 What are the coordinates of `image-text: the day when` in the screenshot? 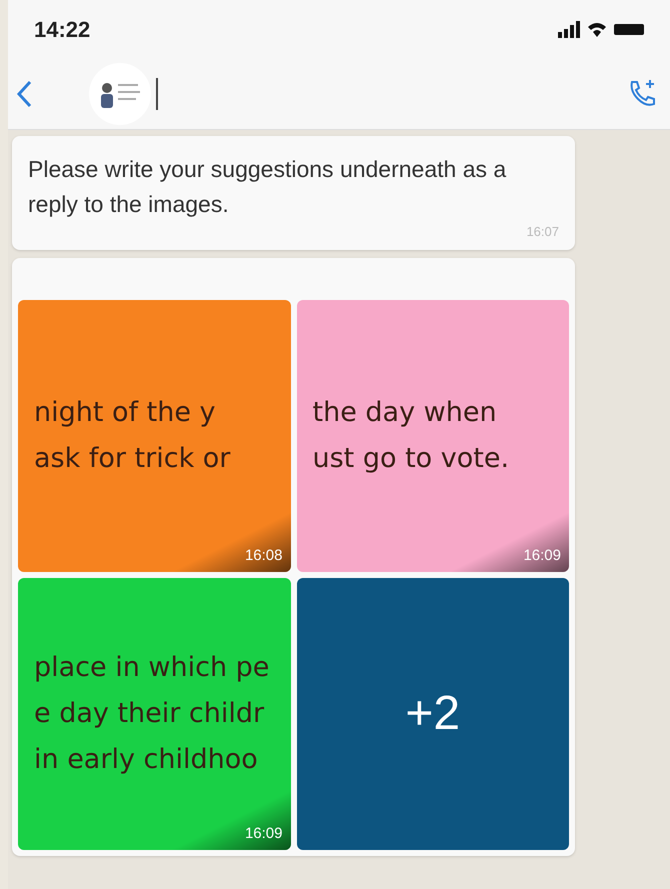 It's located at (404, 413).